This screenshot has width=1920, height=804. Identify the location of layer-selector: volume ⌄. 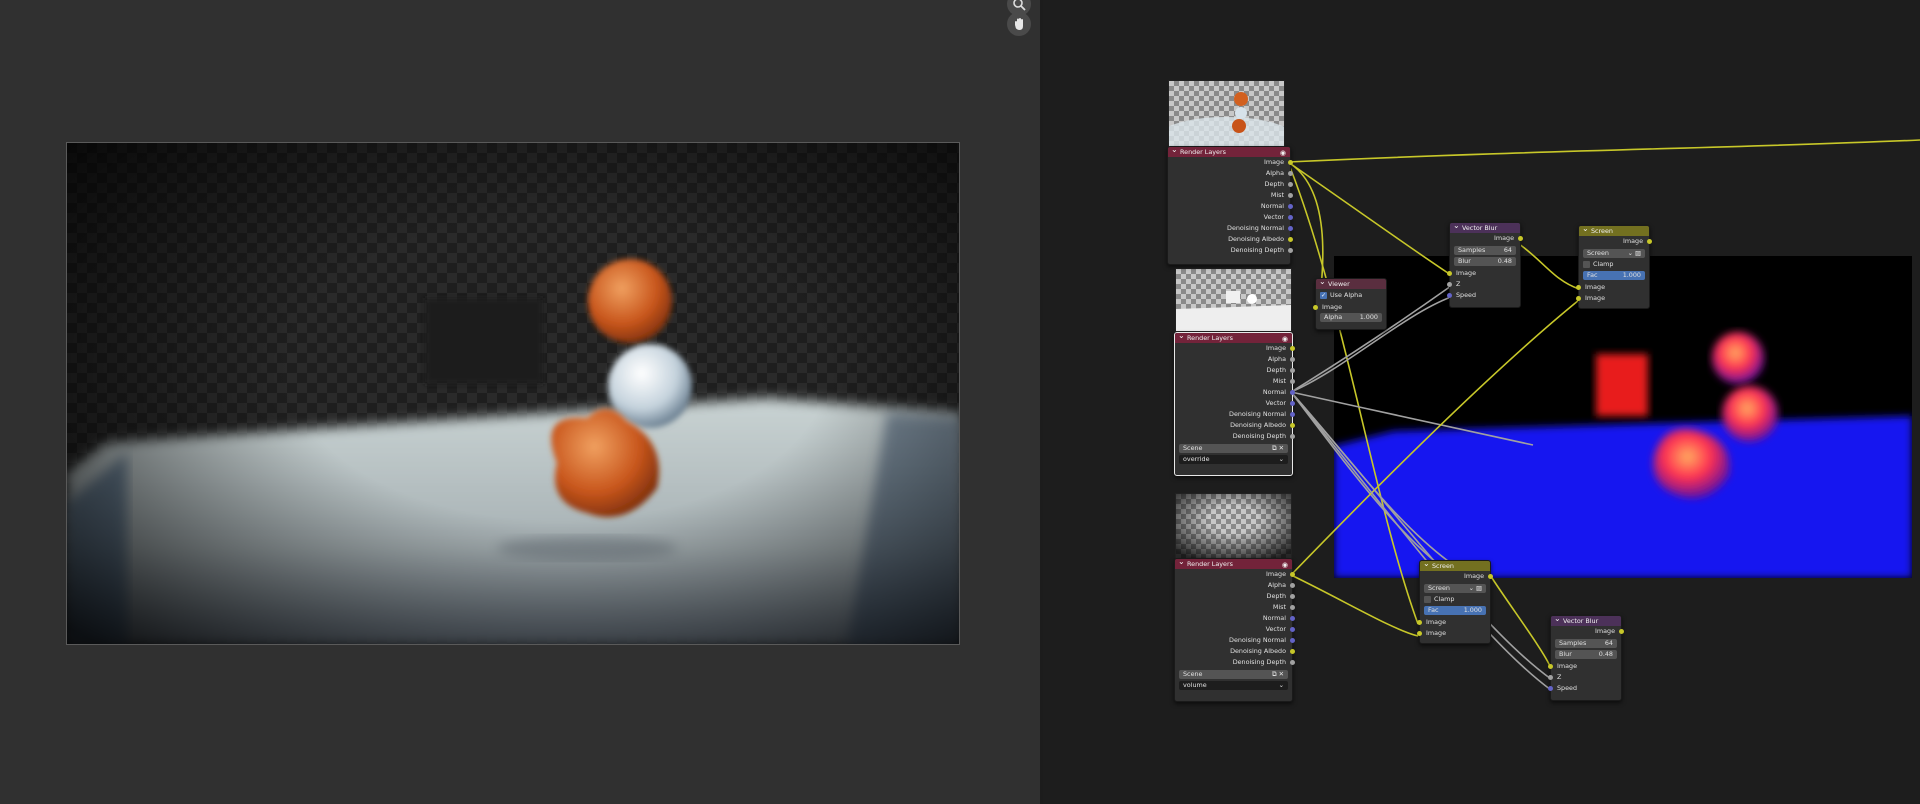
(1233, 685).